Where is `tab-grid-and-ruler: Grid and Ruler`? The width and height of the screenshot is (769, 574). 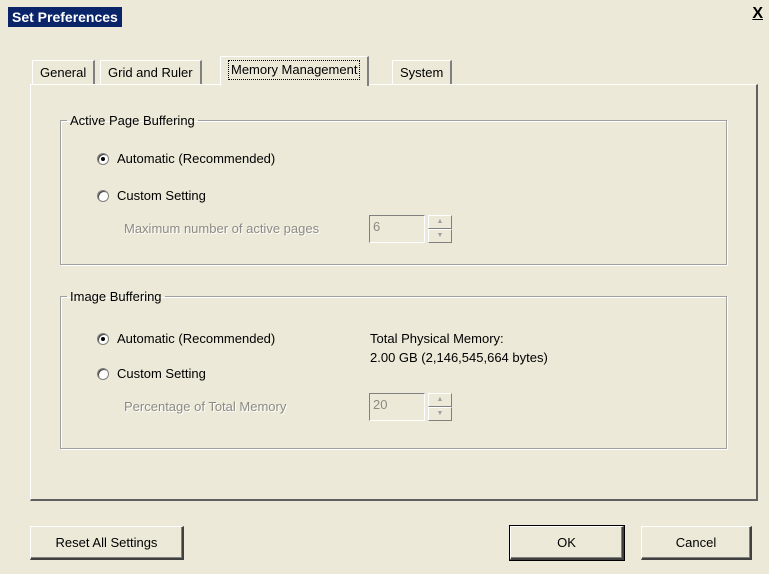 tab-grid-and-ruler: Grid and Ruler is located at coordinates (151, 72).